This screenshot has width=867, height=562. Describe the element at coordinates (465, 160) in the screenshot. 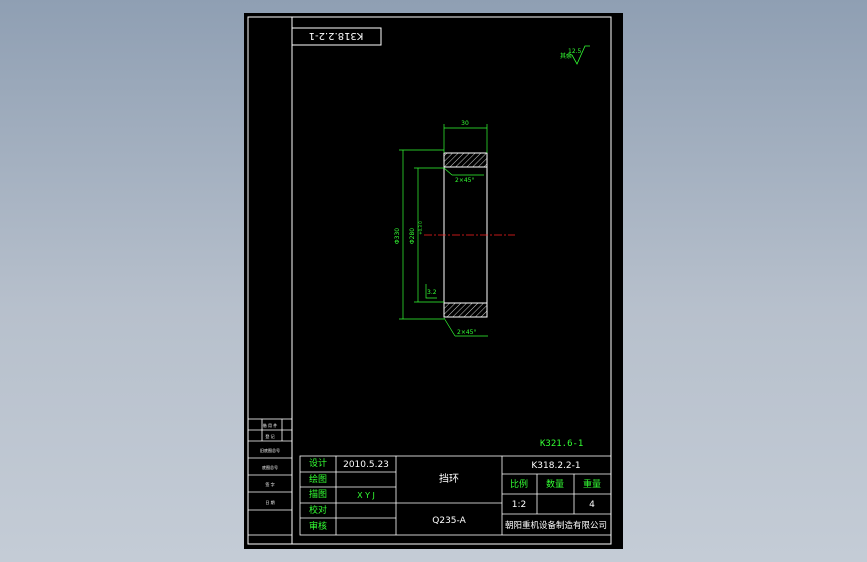

I see `section-top-hatch` at that location.